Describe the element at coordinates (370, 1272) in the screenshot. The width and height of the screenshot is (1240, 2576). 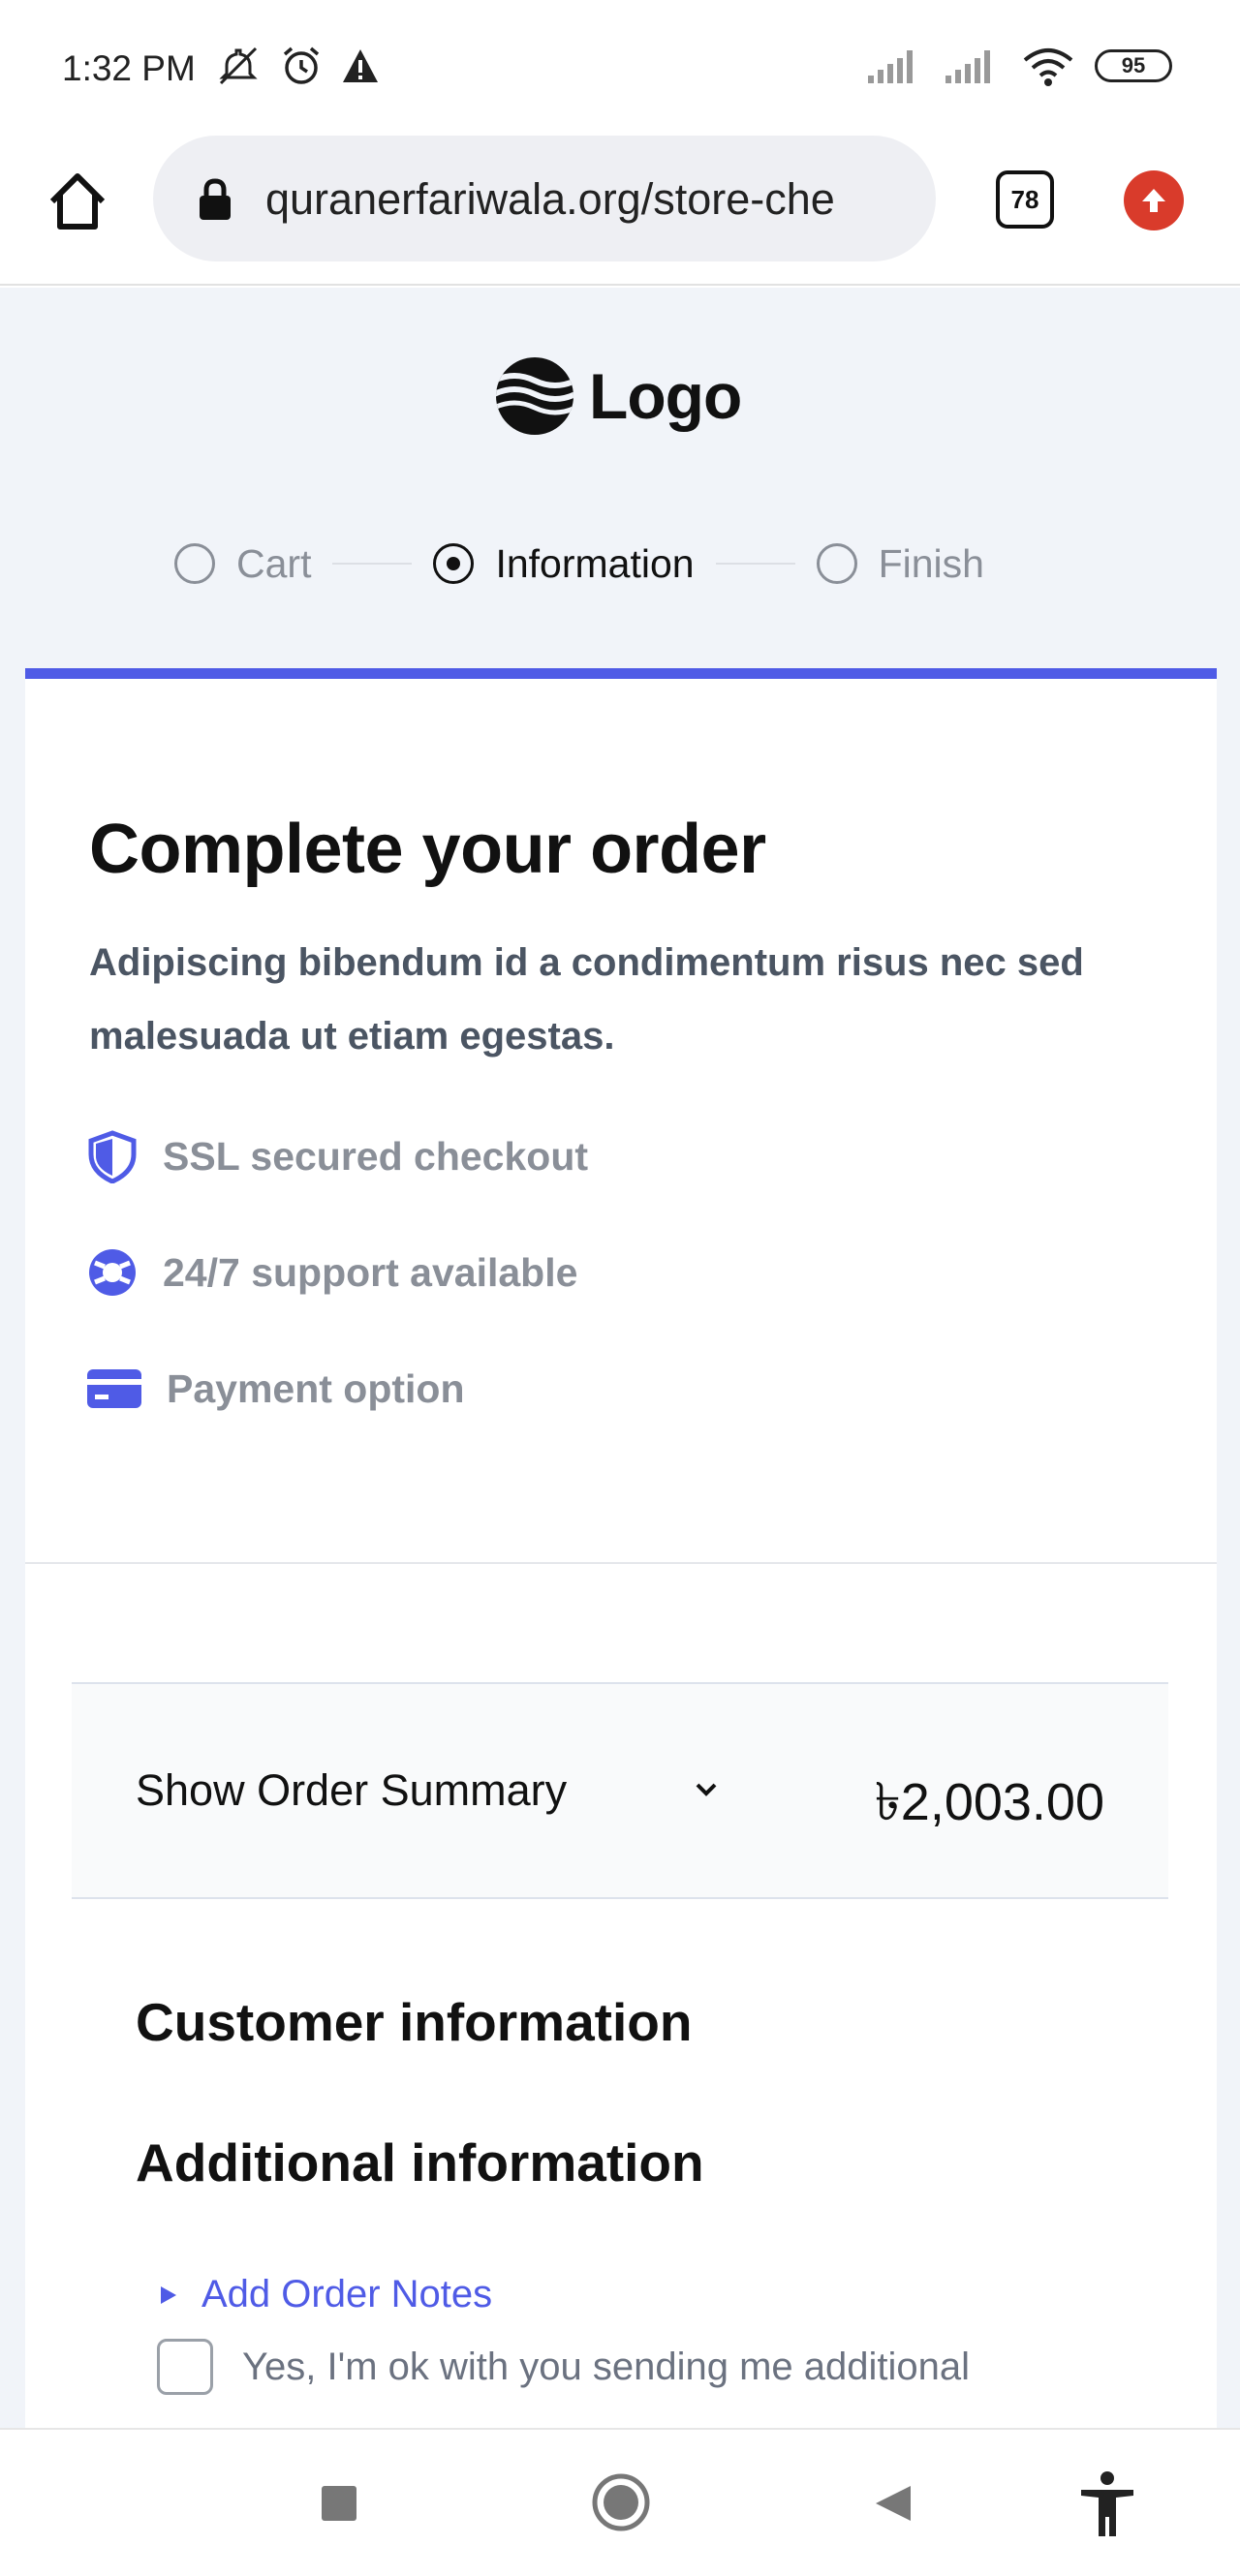
I see `feature-label: 24/7 support available` at that location.